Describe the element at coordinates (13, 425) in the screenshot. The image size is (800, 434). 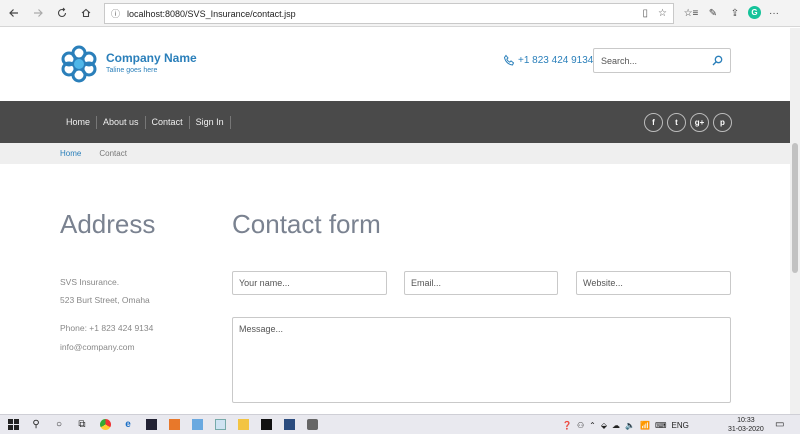
I see `windows-start-icon` at that location.